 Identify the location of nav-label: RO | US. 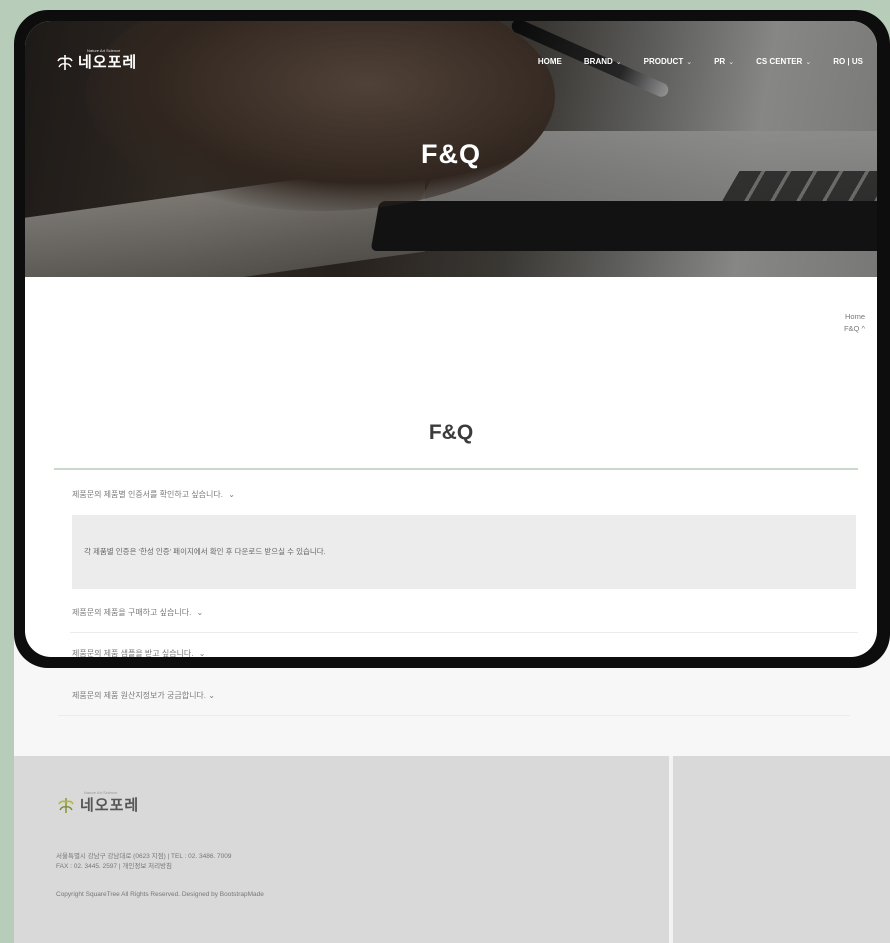
(848, 61).